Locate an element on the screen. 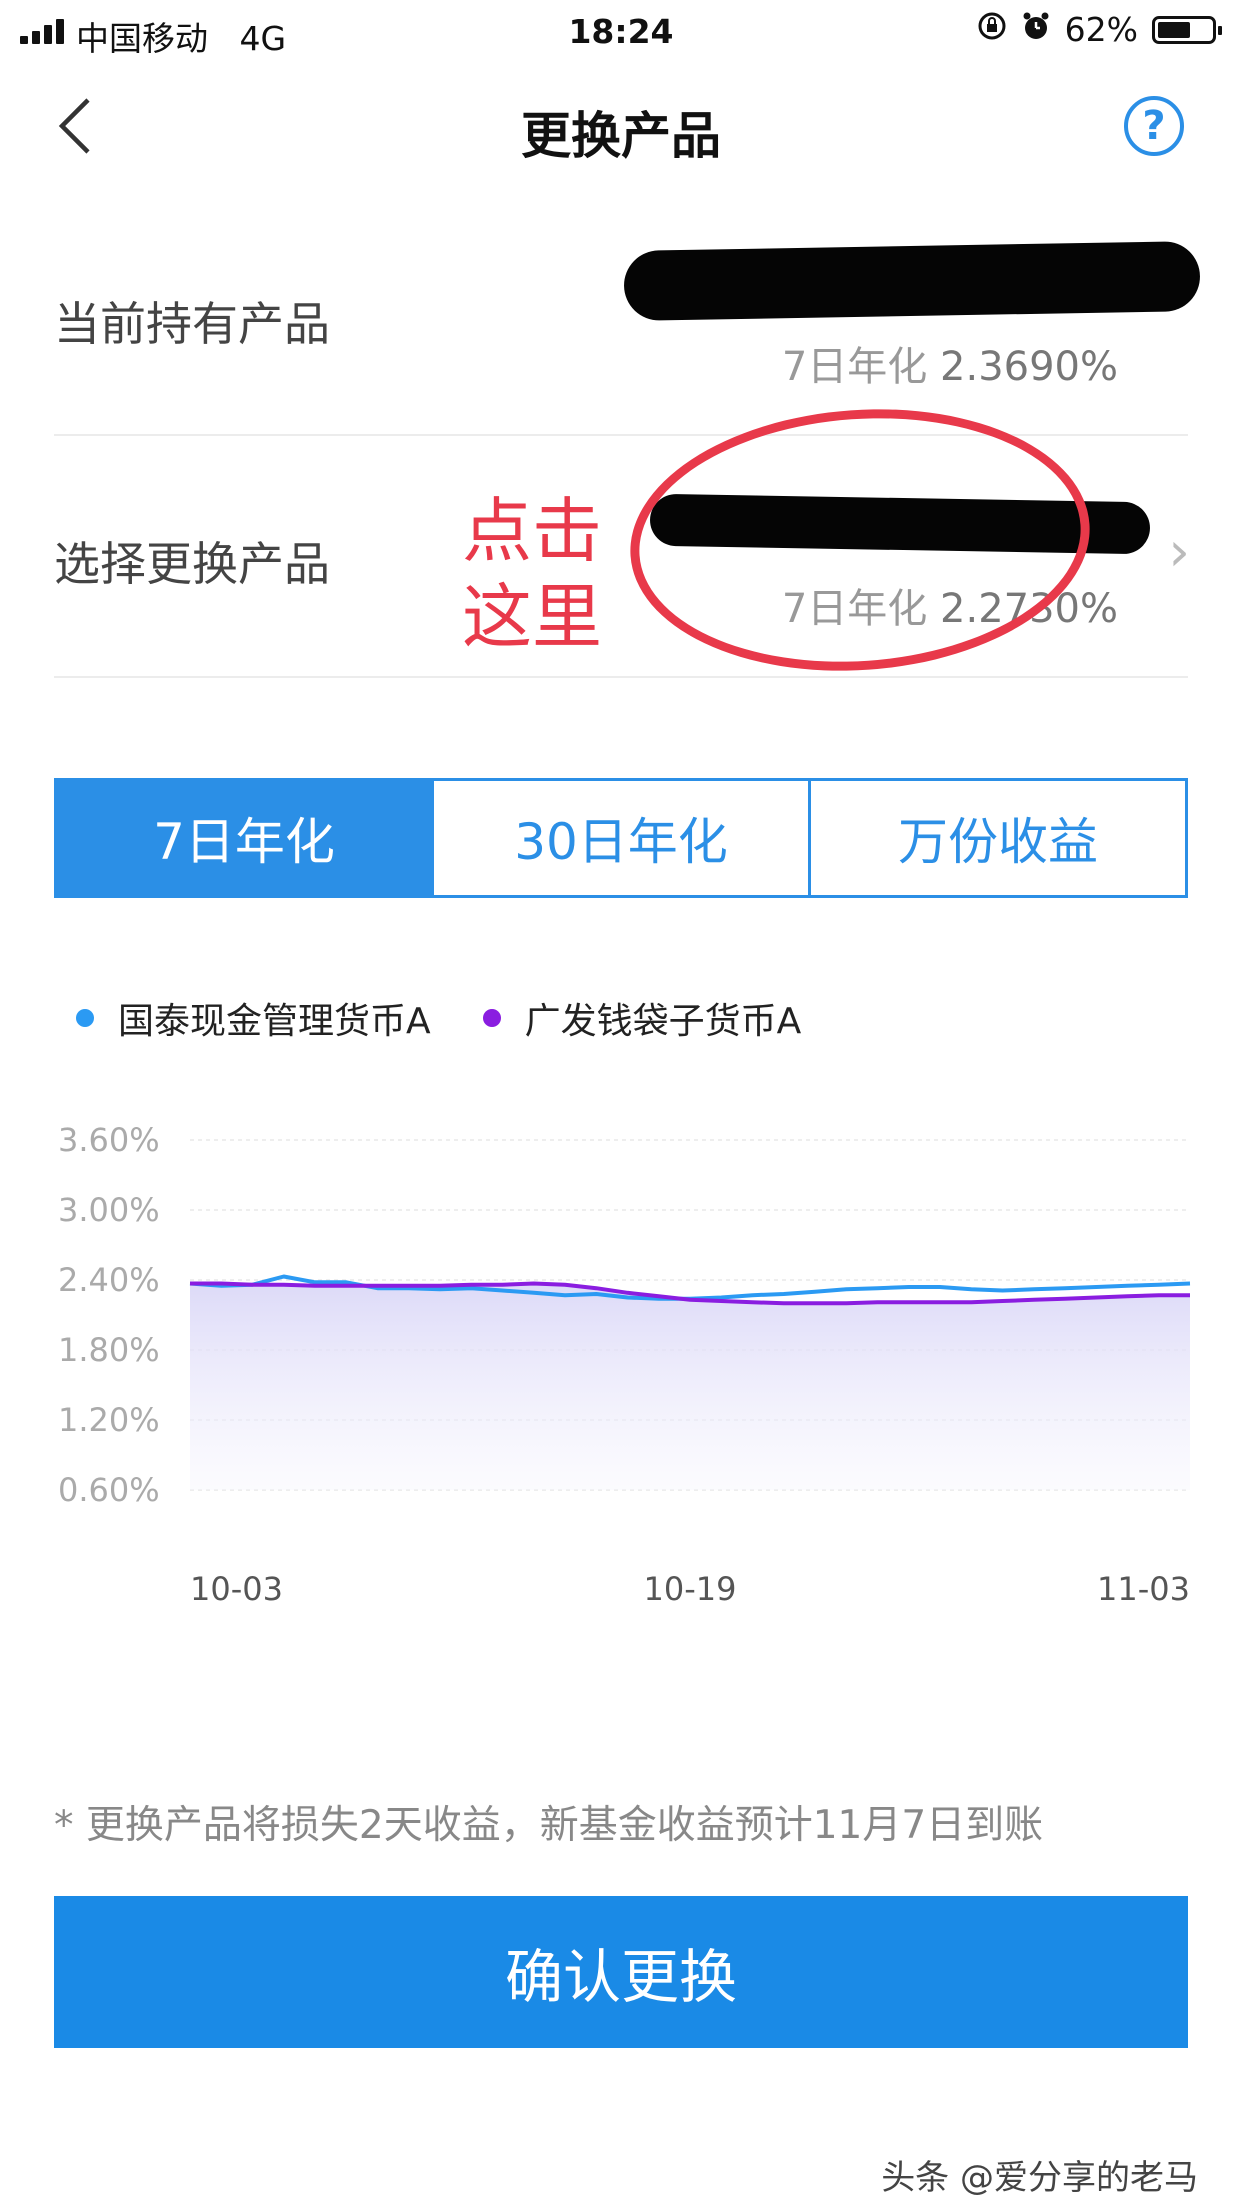 The width and height of the screenshot is (1242, 2208). y-tick-label: 1.80% is located at coordinates (109, 1350).